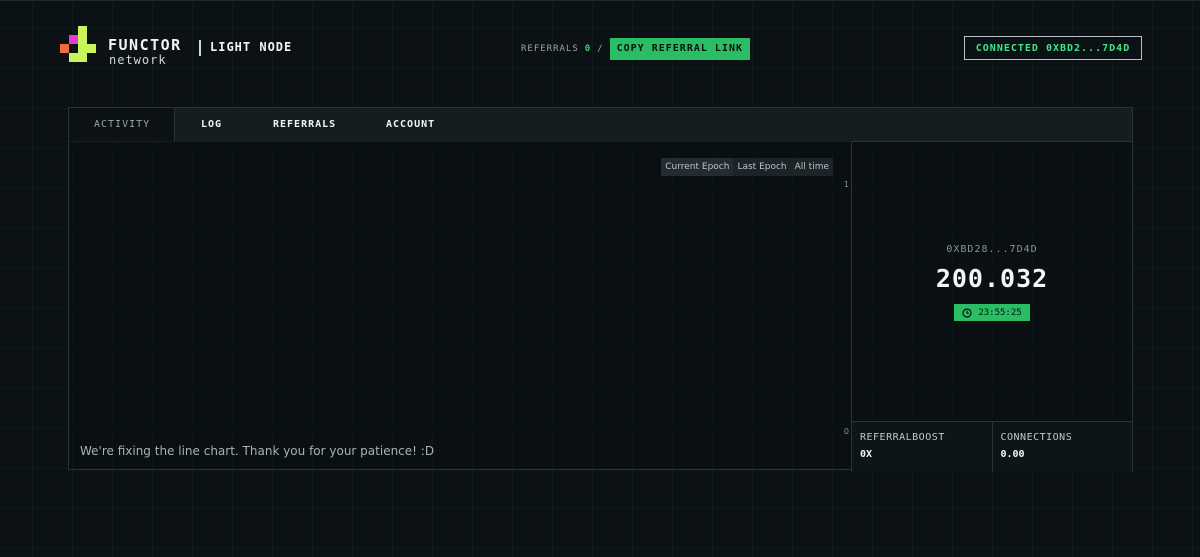 The height and width of the screenshot is (557, 1200). Describe the element at coordinates (436, 124) in the screenshot. I see `tab-account: ACCOUNT` at that location.